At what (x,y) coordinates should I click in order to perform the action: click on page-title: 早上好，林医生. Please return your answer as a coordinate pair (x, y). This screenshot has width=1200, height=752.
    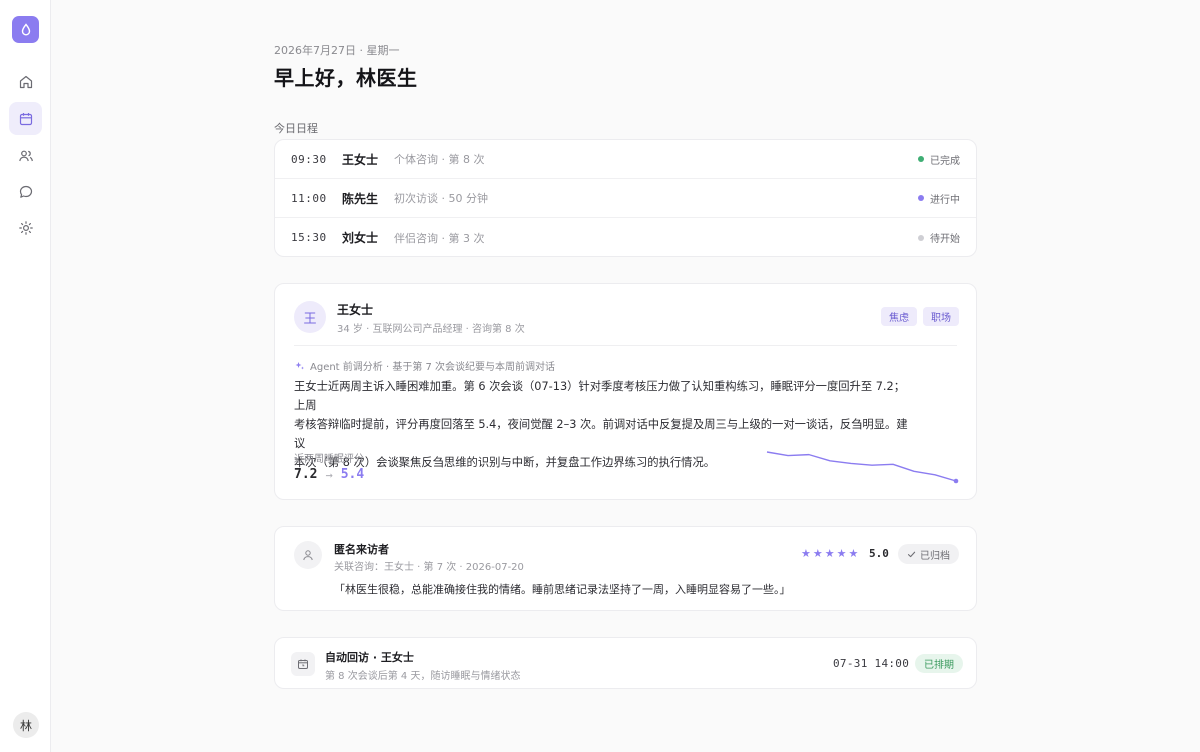
    Looking at the image, I should click on (346, 78).